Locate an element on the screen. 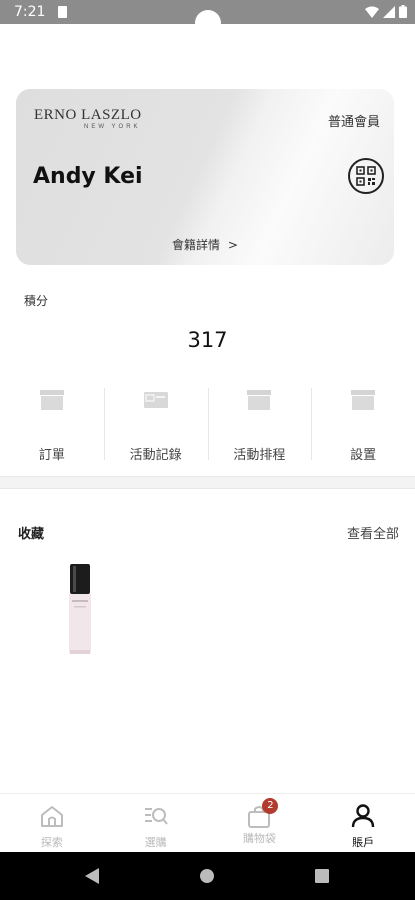 The height and width of the screenshot is (900, 415). nav-explore: 探索 is located at coordinates (52, 822).